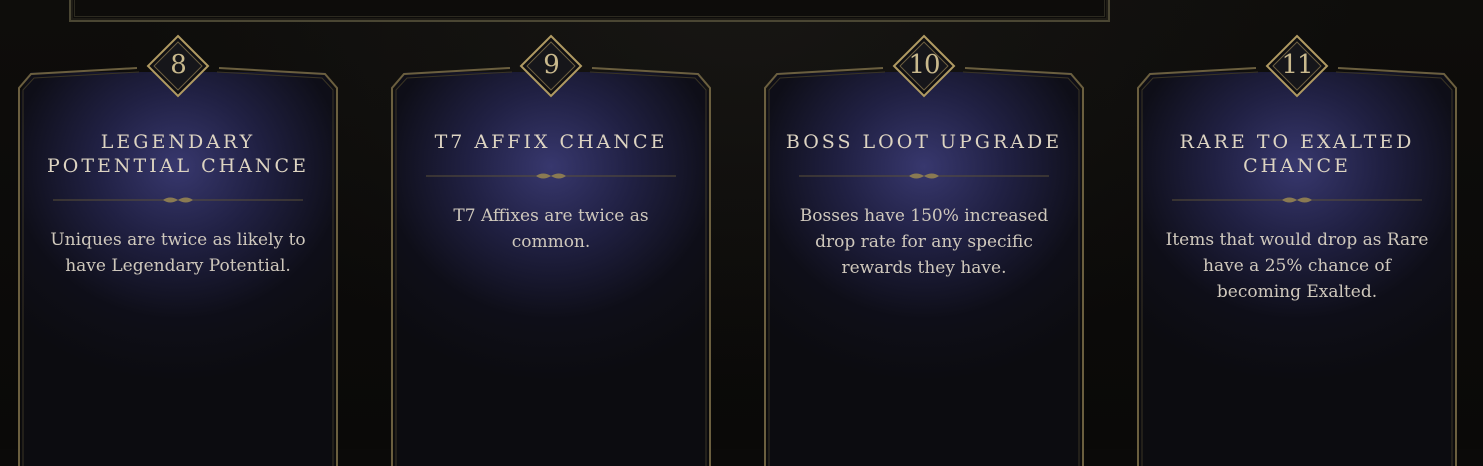 The width and height of the screenshot is (1483, 466). I want to click on rank-number: 8, so click(178, 65).